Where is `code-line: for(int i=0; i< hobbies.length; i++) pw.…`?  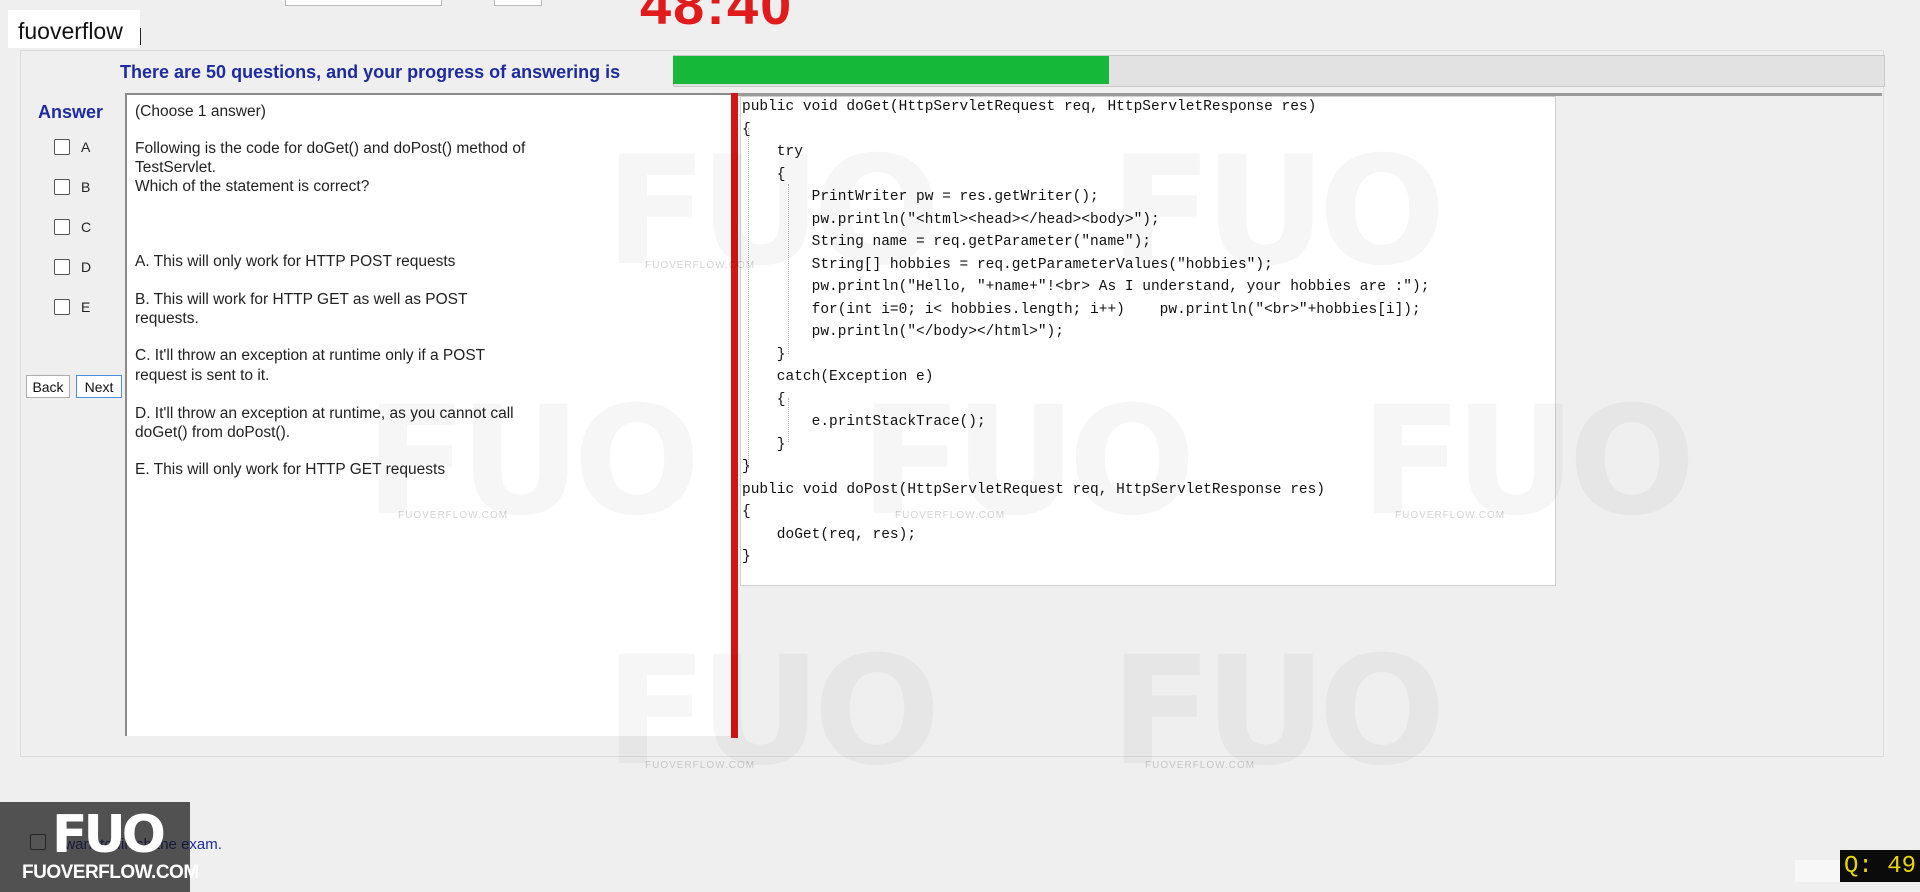
code-line: for(int i=0; i< hobbies.length; i++) pw.… is located at coordinates (1081, 309).